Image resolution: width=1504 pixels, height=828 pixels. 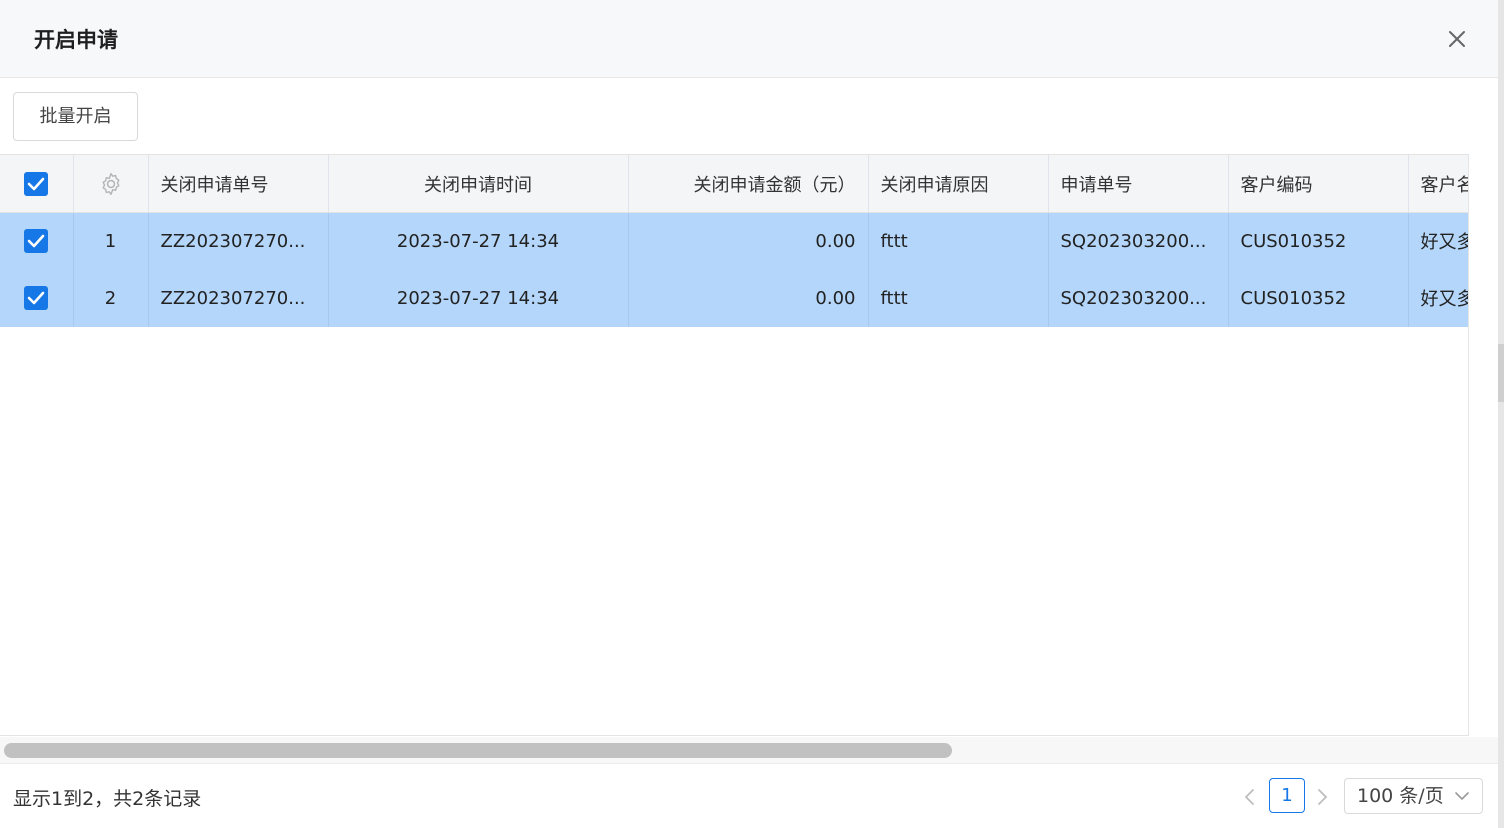 What do you see at coordinates (478, 183) in the screenshot?
I see `column-header-close-time: 关闭申请时间` at bounding box center [478, 183].